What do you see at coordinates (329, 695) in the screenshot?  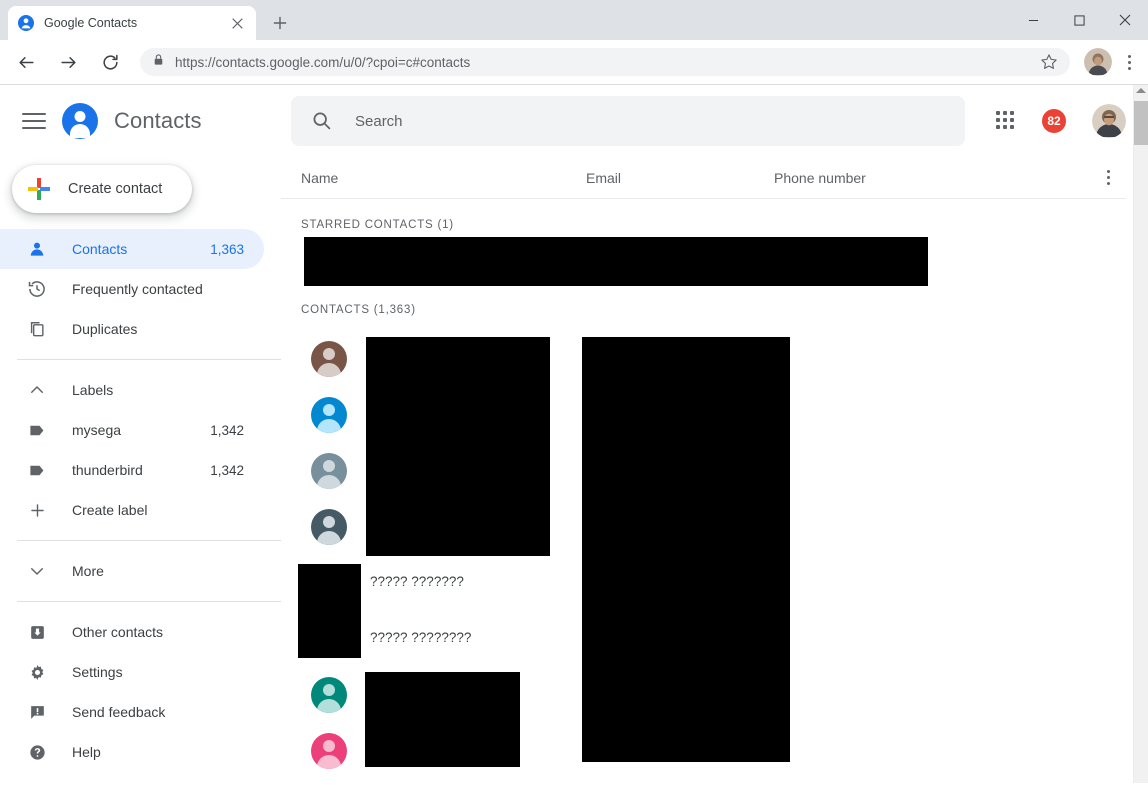 I see `contact-avatar-teal` at bounding box center [329, 695].